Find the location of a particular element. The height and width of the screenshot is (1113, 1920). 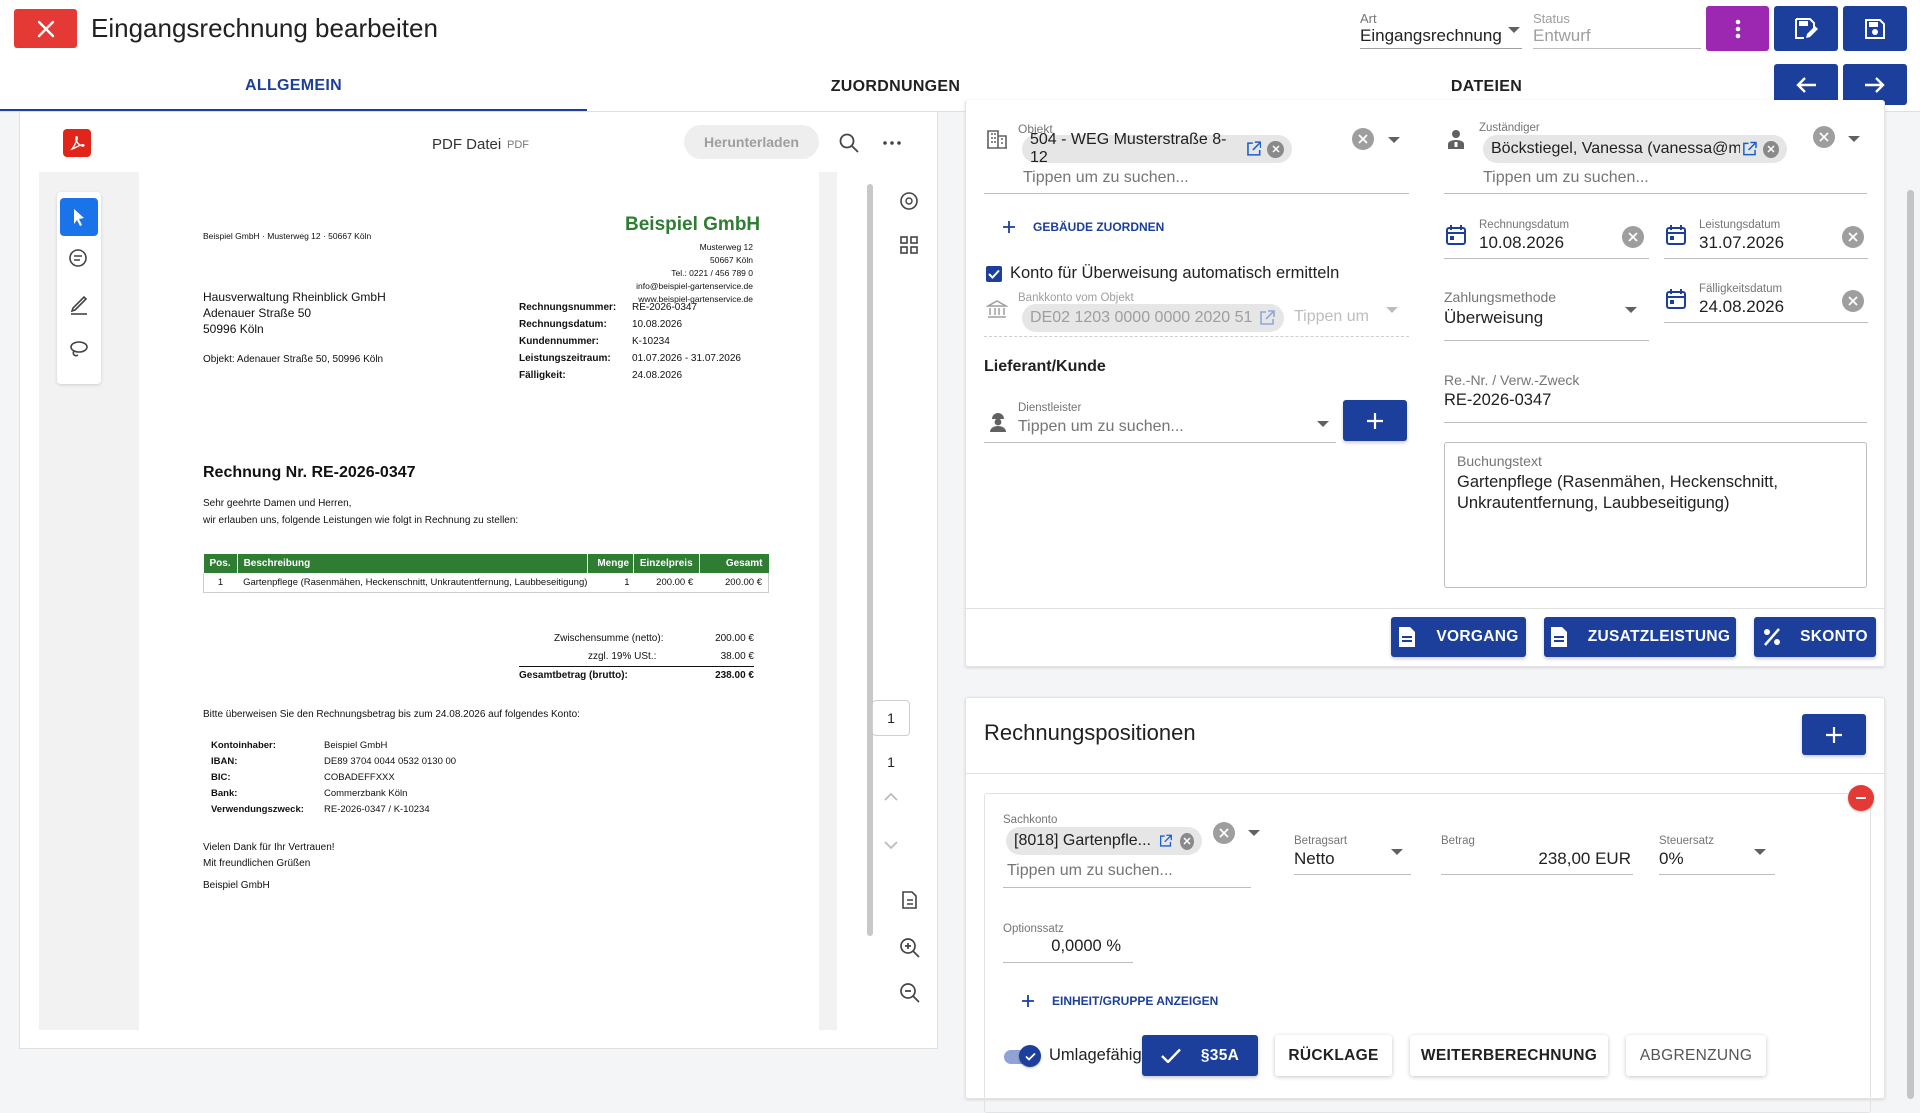

search-icon is located at coordinates (849, 143).